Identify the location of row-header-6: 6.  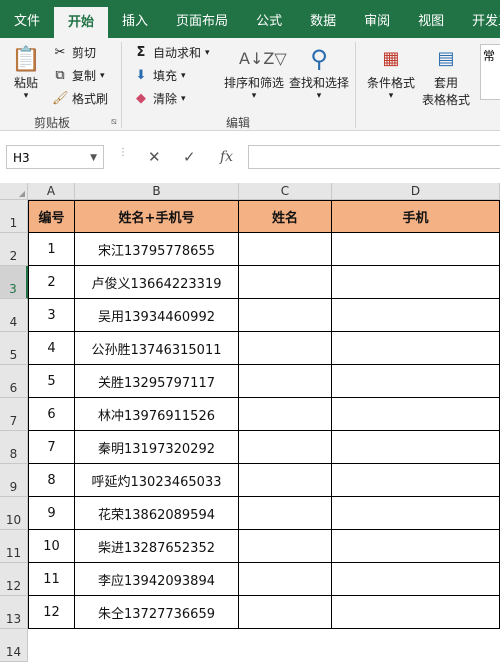
(14, 381).